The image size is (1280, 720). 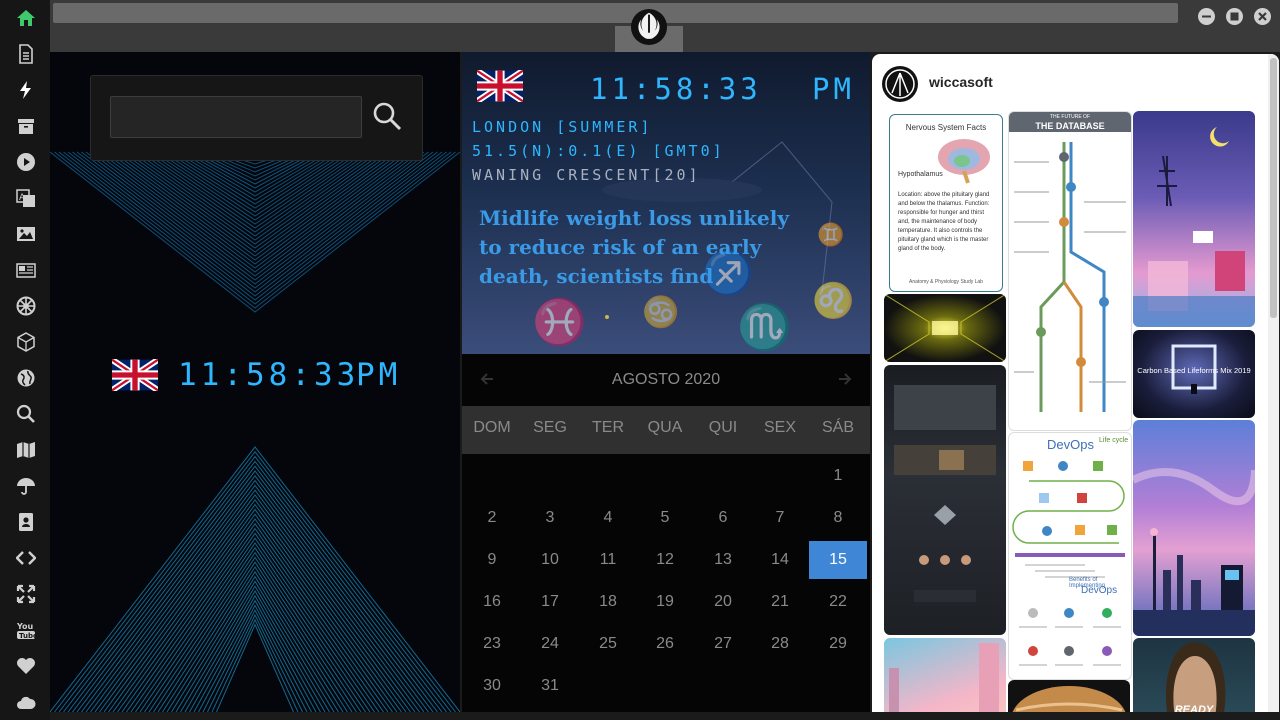 I want to click on calendar-day: 29, so click(x=838, y=644).